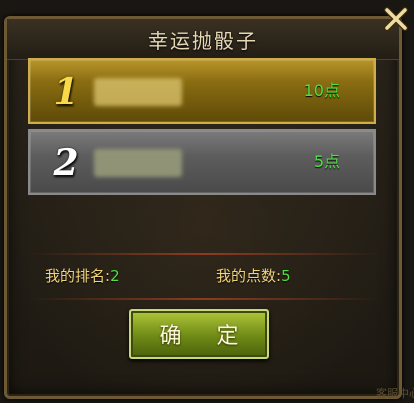 The width and height of the screenshot is (414, 403). I want to click on confirm-button: 确 定, so click(199, 334).